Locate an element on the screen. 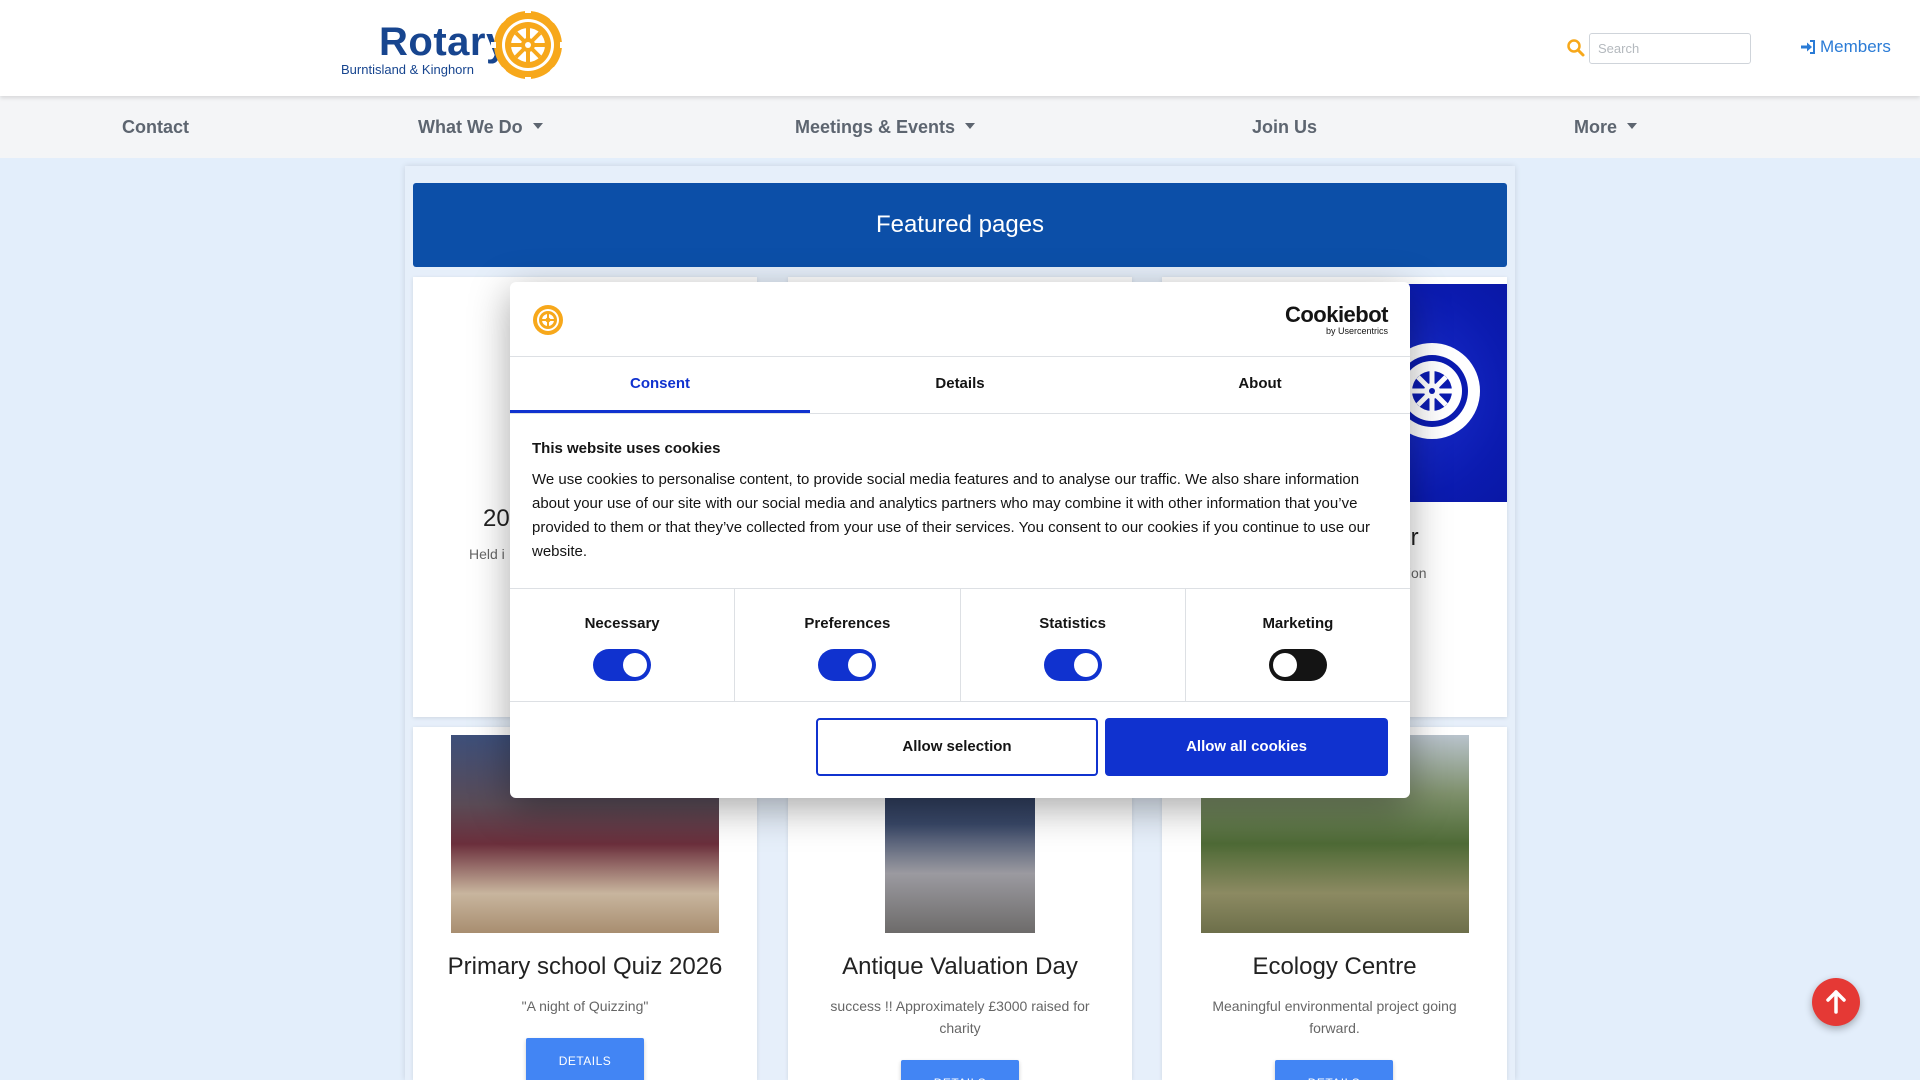  cookiebot-logo: Cookiebot by Usercentrics is located at coordinates (1336, 319).